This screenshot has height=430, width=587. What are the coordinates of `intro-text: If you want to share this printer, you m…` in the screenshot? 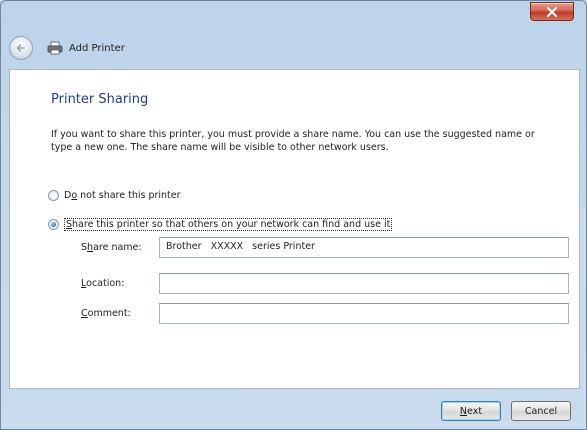 It's located at (293, 141).